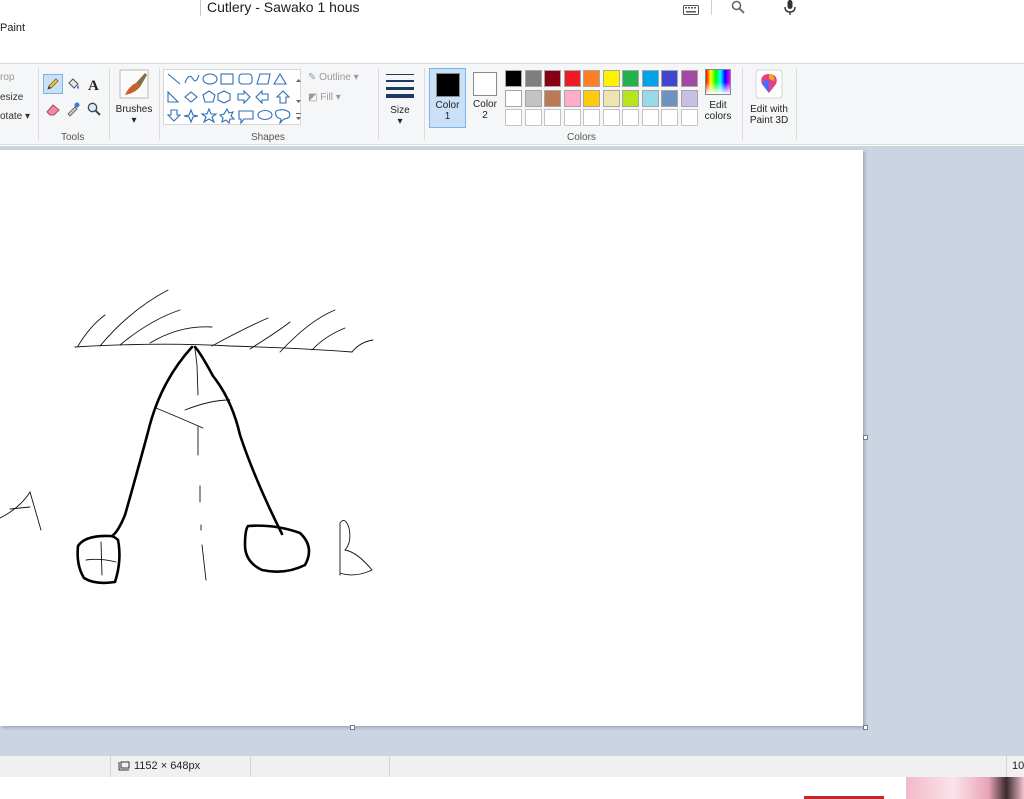  What do you see at coordinates (769, 84) in the screenshot?
I see `paint-3d-icon` at bounding box center [769, 84].